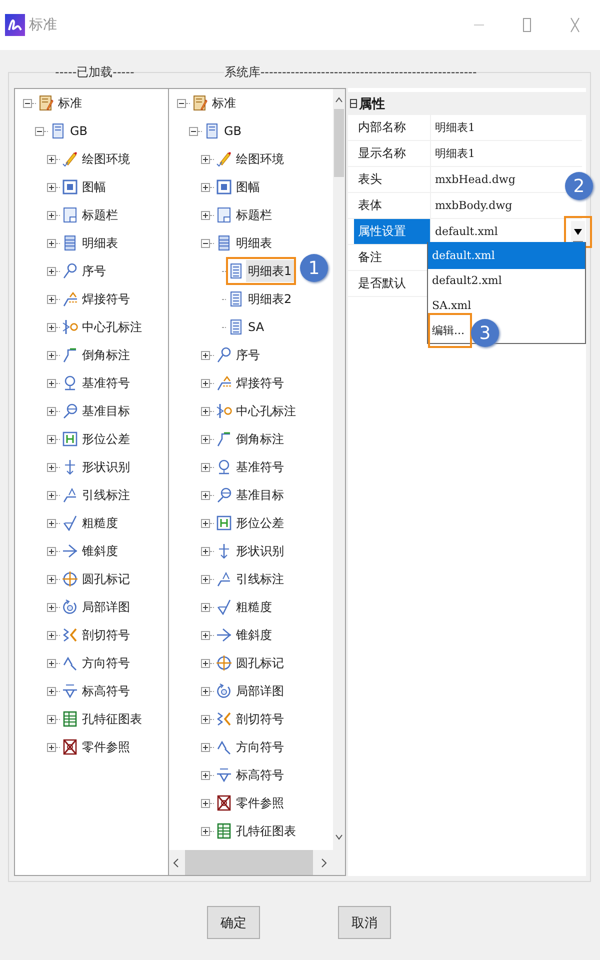  What do you see at coordinates (339, 100) in the screenshot?
I see `scroll-up-icon` at bounding box center [339, 100].